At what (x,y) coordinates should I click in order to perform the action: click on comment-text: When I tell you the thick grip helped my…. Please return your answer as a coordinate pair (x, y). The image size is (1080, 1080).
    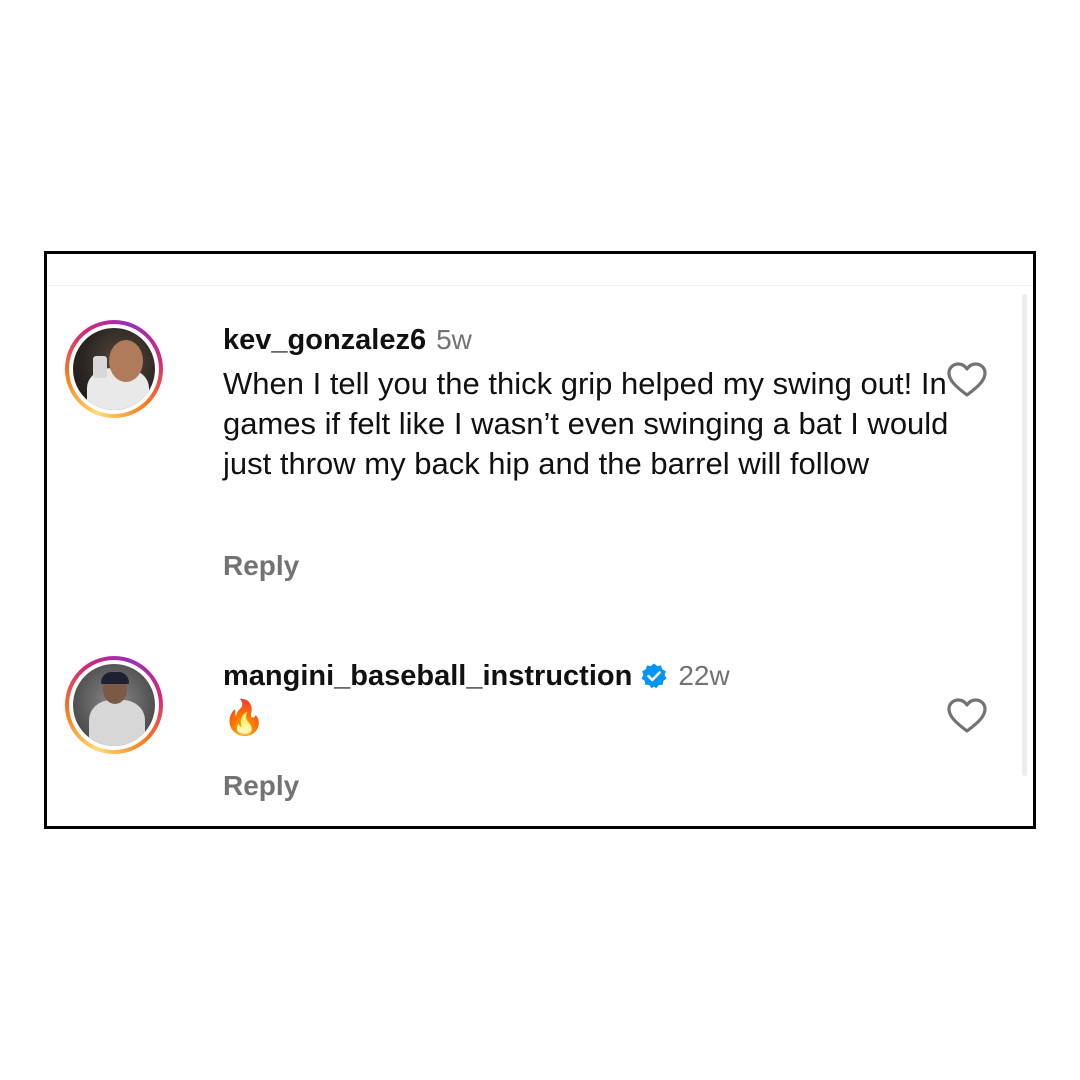
    Looking at the image, I should click on (586, 423).